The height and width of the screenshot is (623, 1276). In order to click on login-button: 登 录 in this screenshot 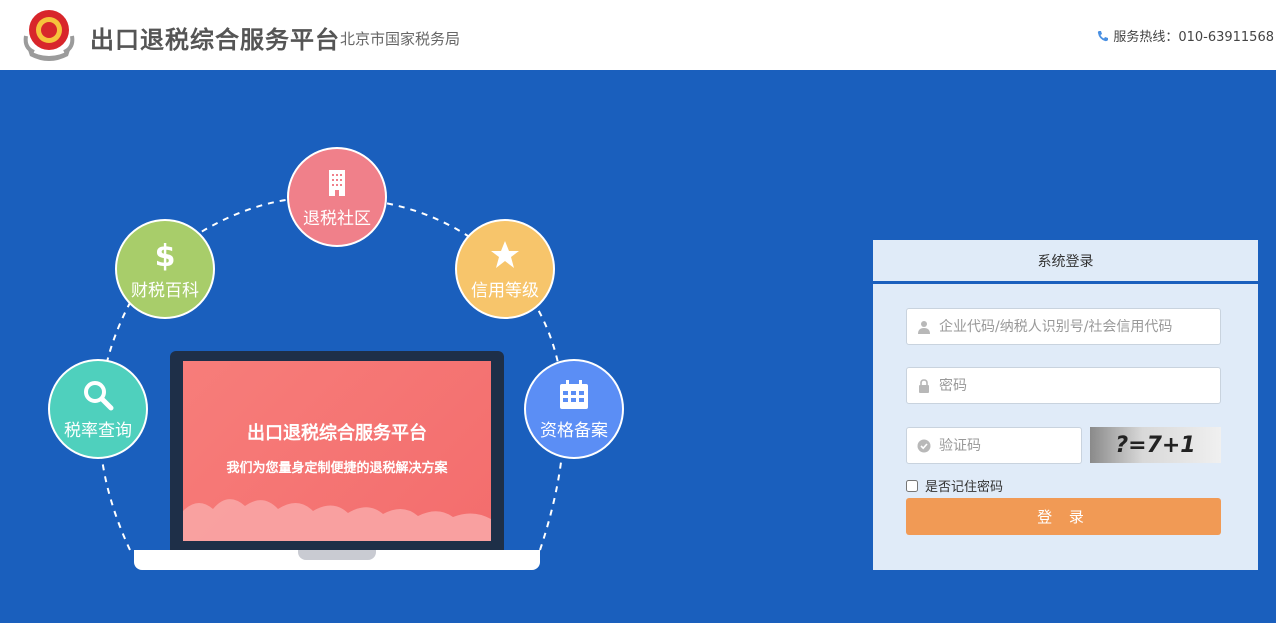, I will do `click(1063, 516)`.